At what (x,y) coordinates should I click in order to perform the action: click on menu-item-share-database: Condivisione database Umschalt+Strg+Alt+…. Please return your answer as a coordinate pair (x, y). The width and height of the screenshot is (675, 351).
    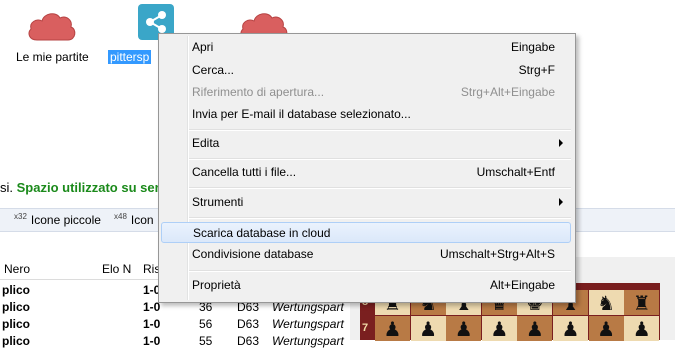
    Looking at the image, I should click on (366, 254).